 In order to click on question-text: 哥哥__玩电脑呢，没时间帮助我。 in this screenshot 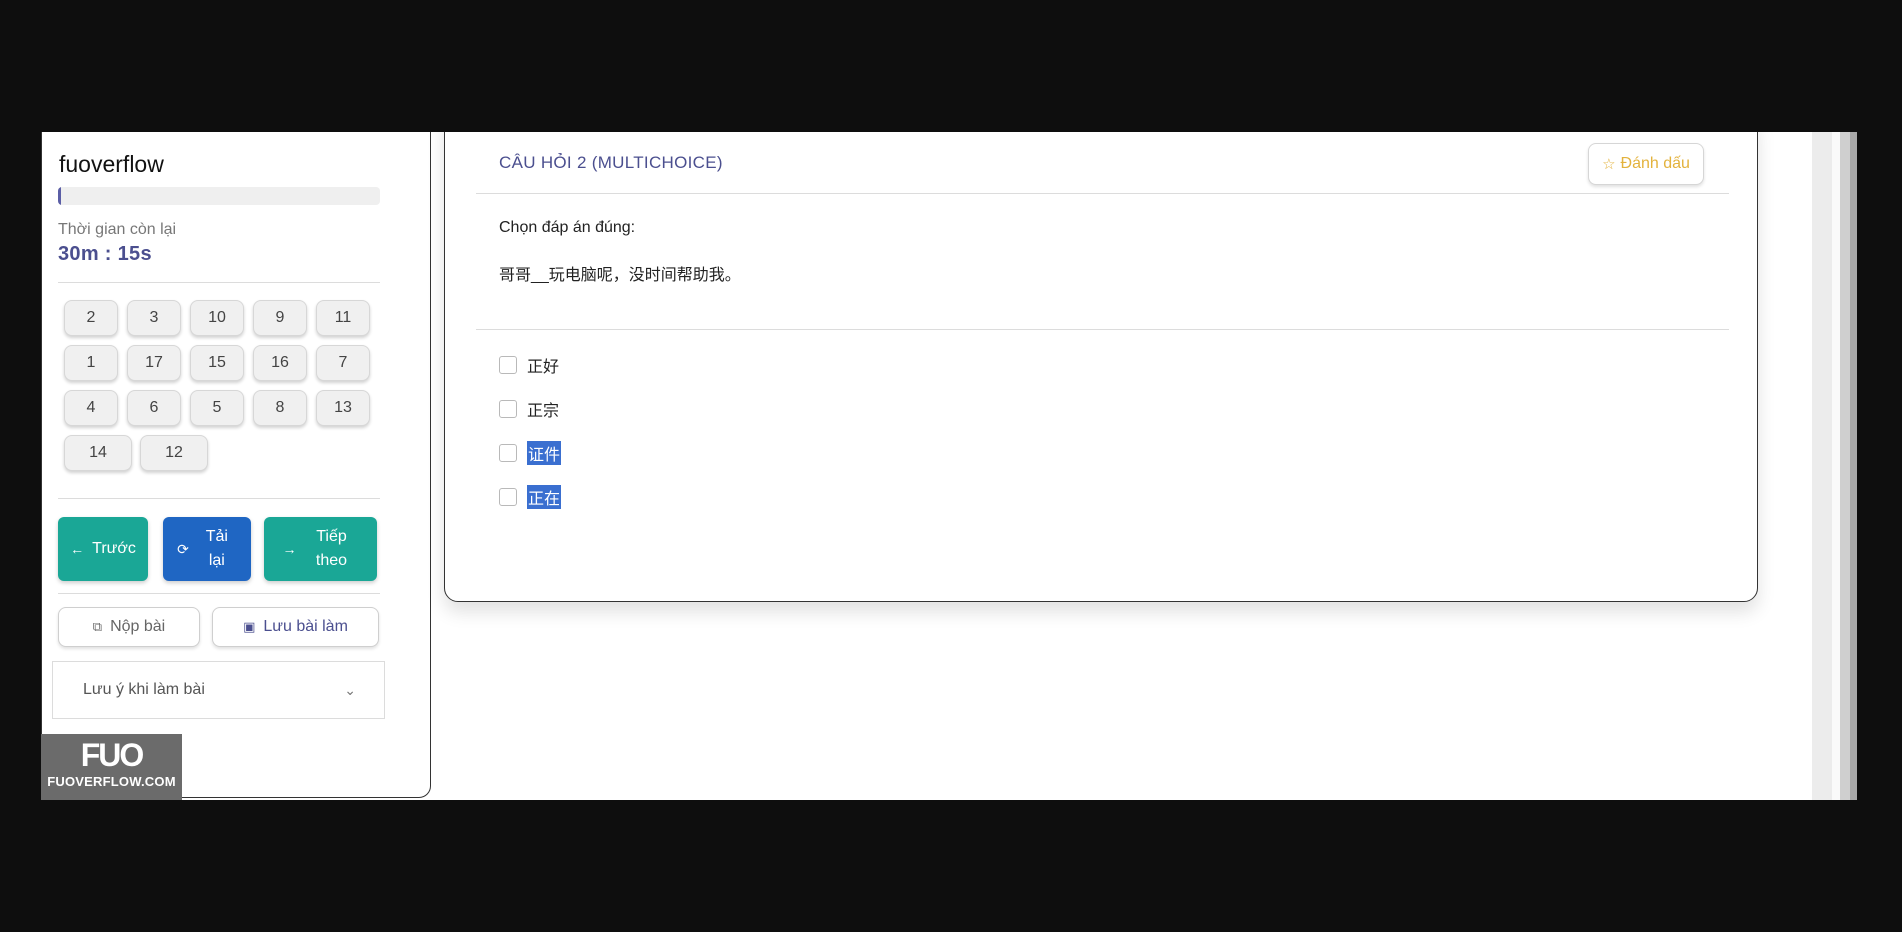, I will do `click(620, 275)`.